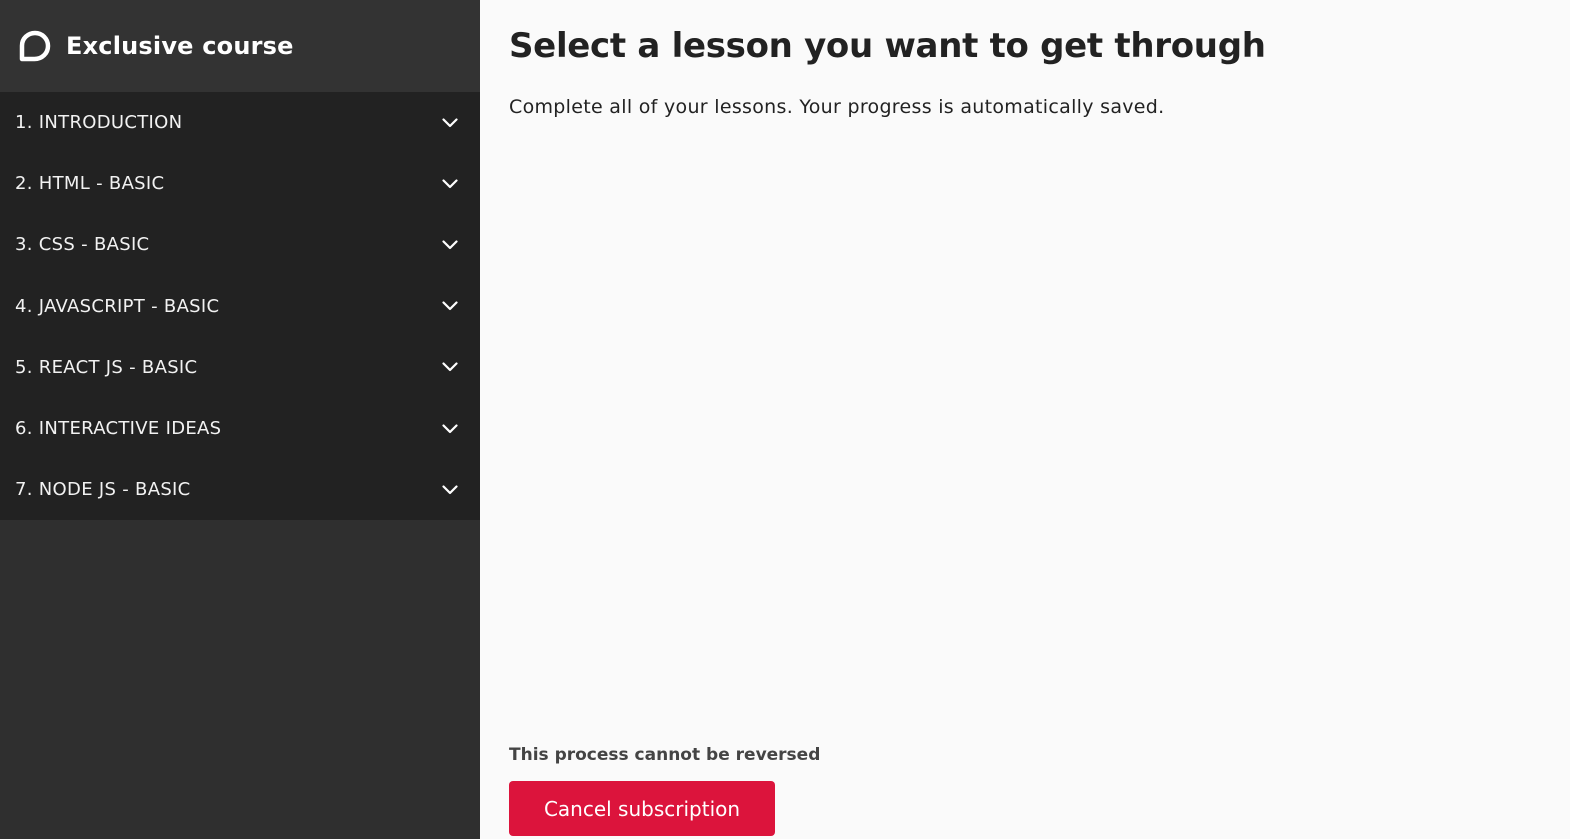  I want to click on sidebar-item-label: 3. CSS - BASIC, so click(82, 245).